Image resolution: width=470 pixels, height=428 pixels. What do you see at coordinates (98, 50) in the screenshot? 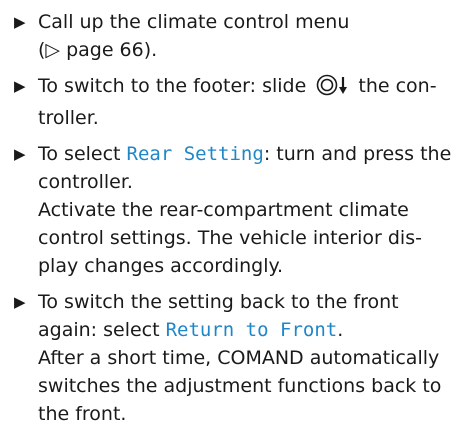
I see `page-reference: (▷ page 66).` at bounding box center [98, 50].